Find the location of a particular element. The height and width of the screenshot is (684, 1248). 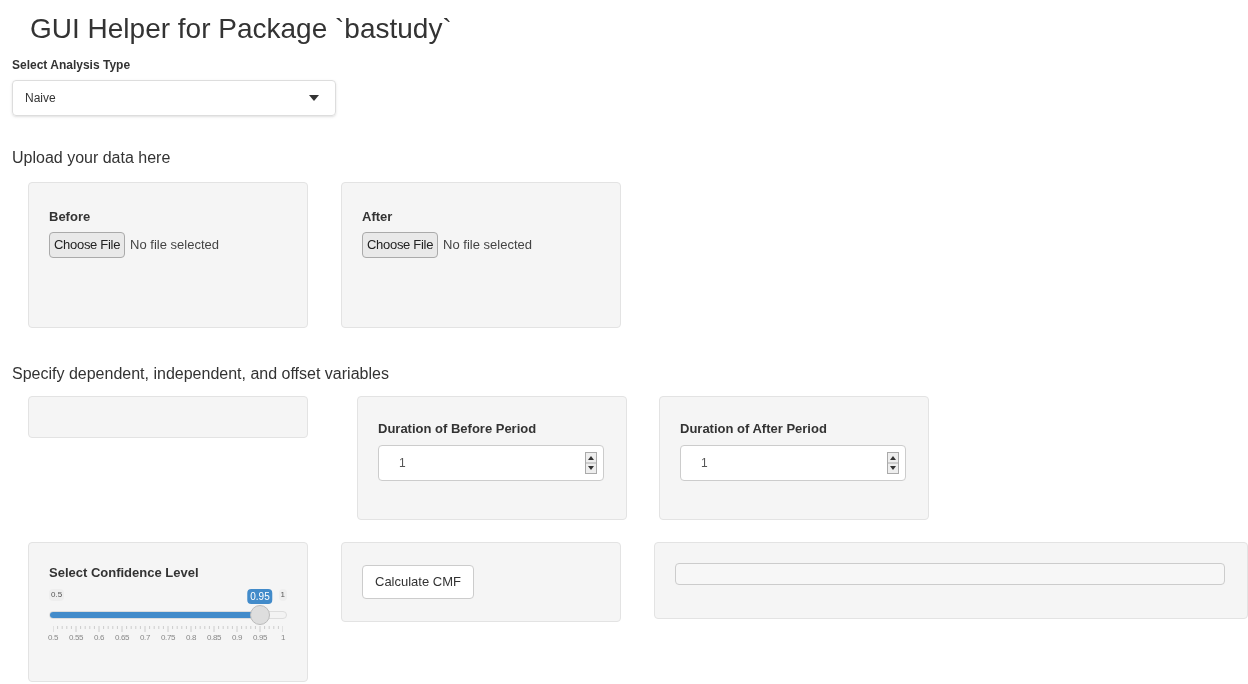

dropdown-value: Naive is located at coordinates (40, 98).